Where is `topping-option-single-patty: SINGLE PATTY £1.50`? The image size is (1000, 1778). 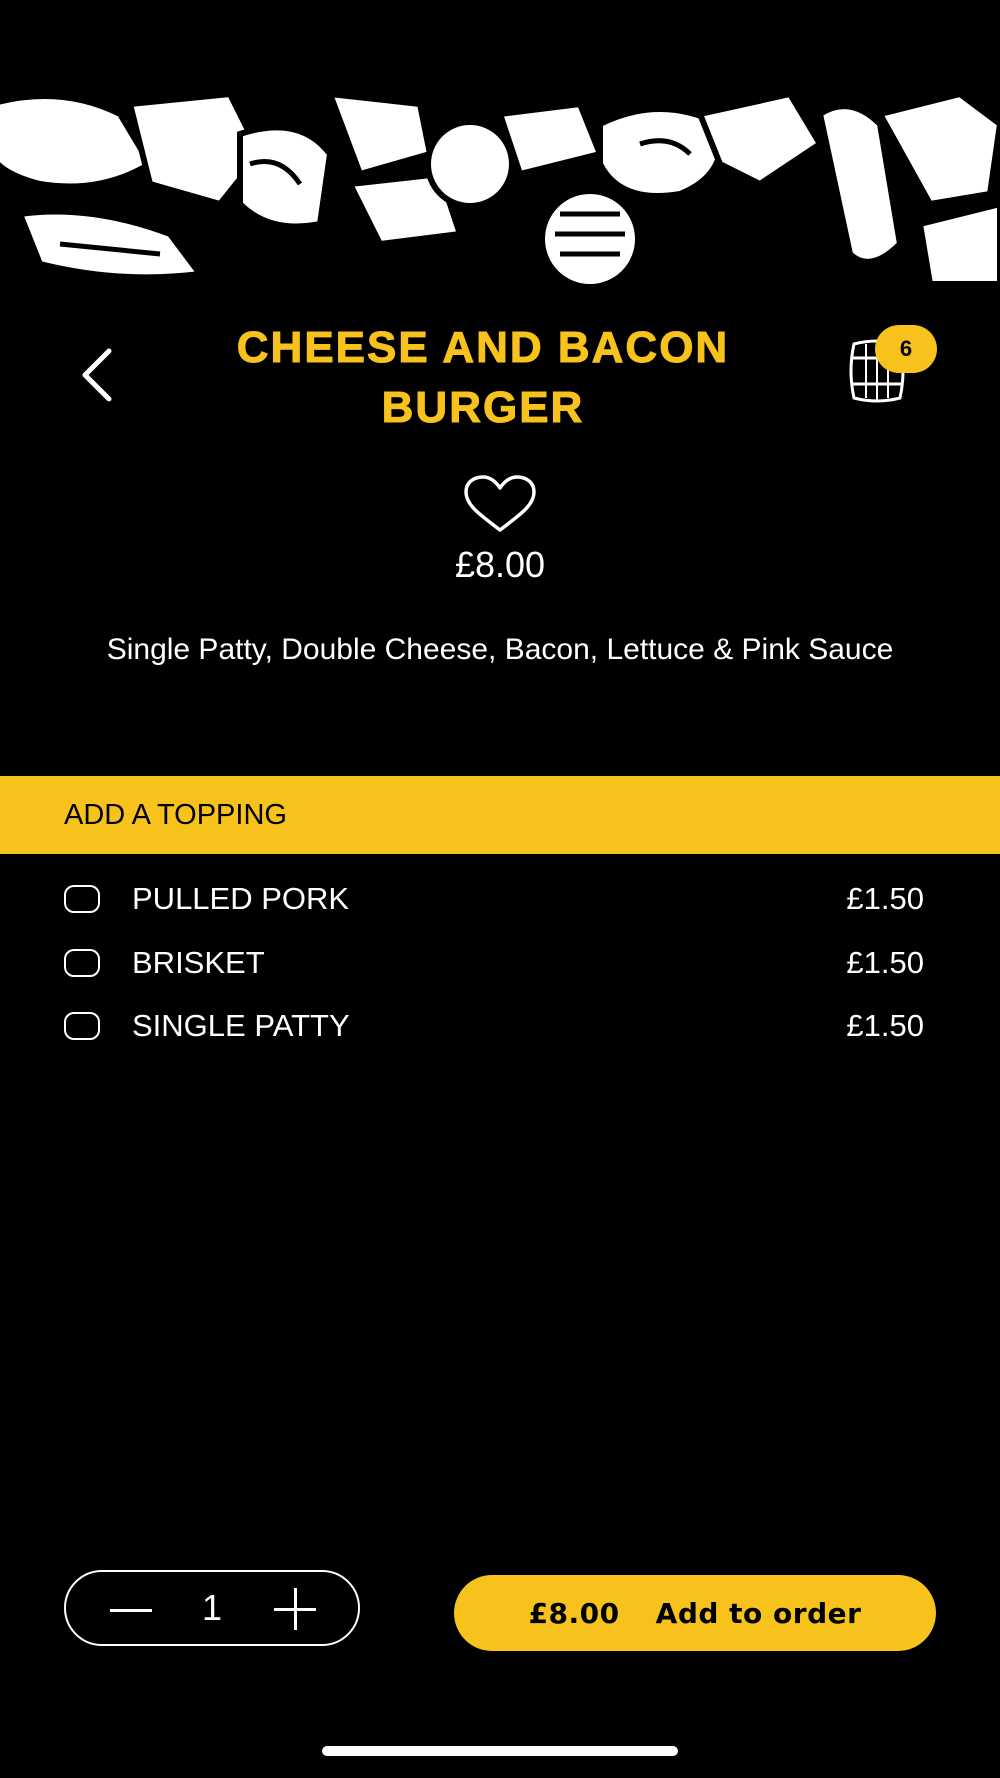 topping-option-single-patty: SINGLE PATTY £1.50 is located at coordinates (500, 1026).